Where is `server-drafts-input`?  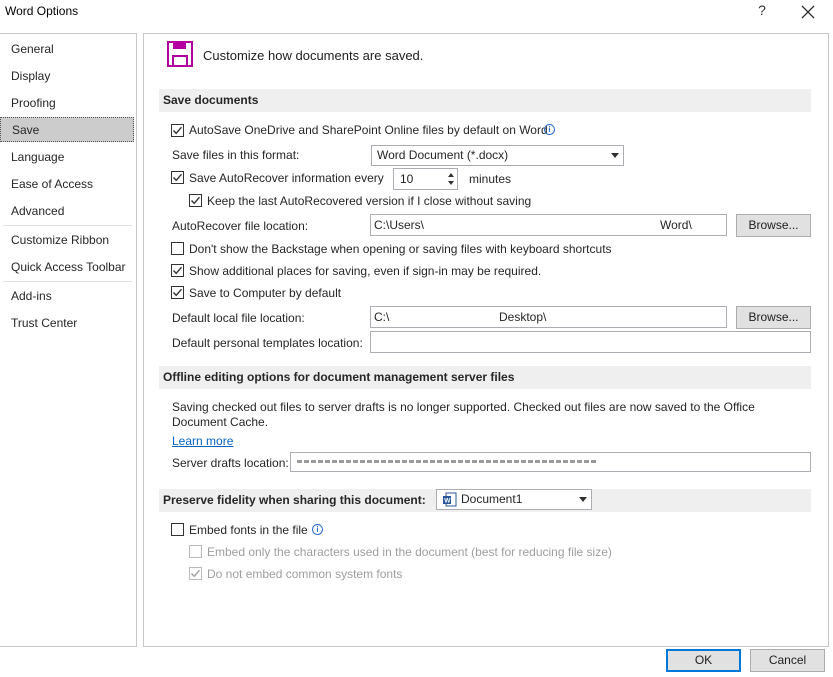 server-drafts-input is located at coordinates (550, 462).